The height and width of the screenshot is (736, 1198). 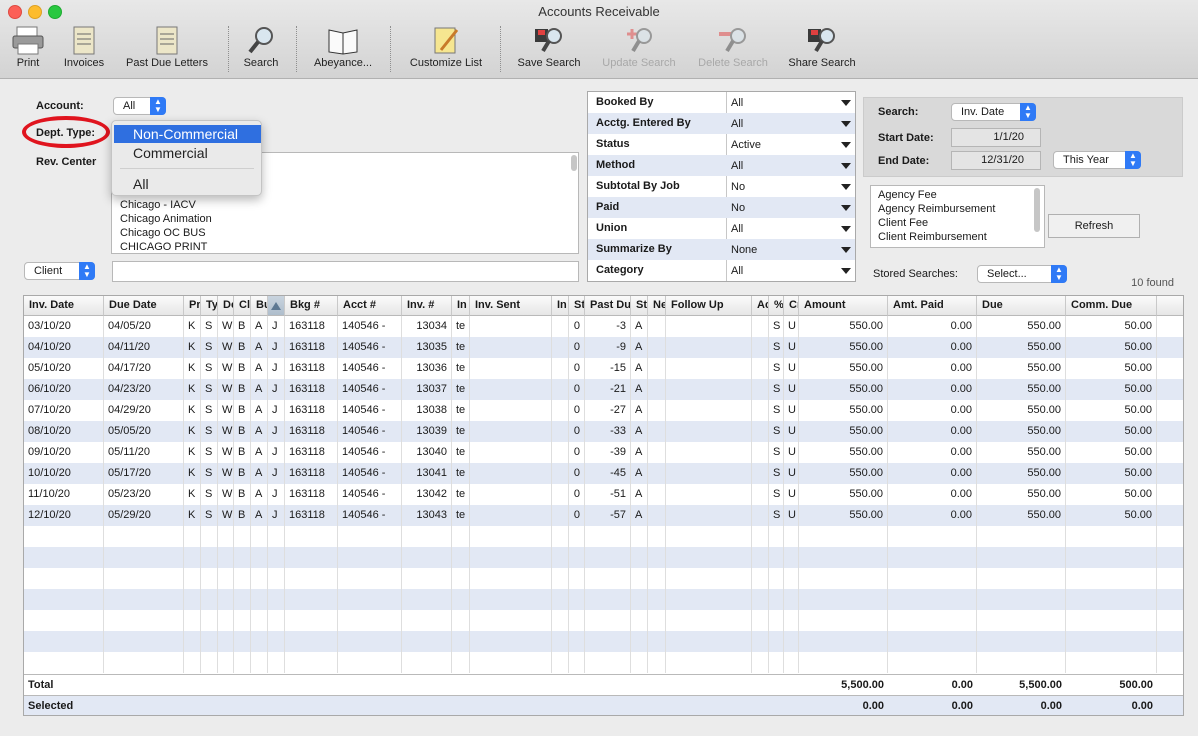 What do you see at coordinates (791, 306) in the screenshot?
I see `column-header-cr: Cr` at bounding box center [791, 306].